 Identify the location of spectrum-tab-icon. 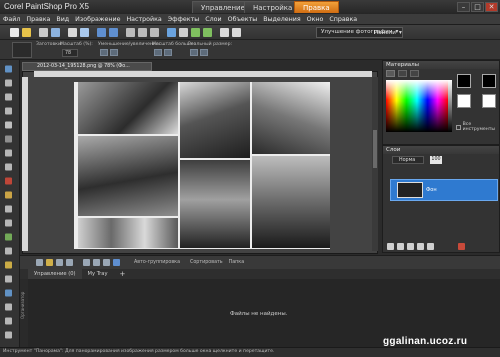
(390, 73).